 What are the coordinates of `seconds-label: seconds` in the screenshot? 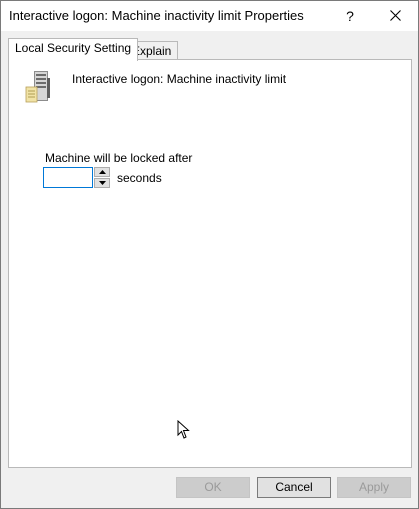 It's located at (139, 178).